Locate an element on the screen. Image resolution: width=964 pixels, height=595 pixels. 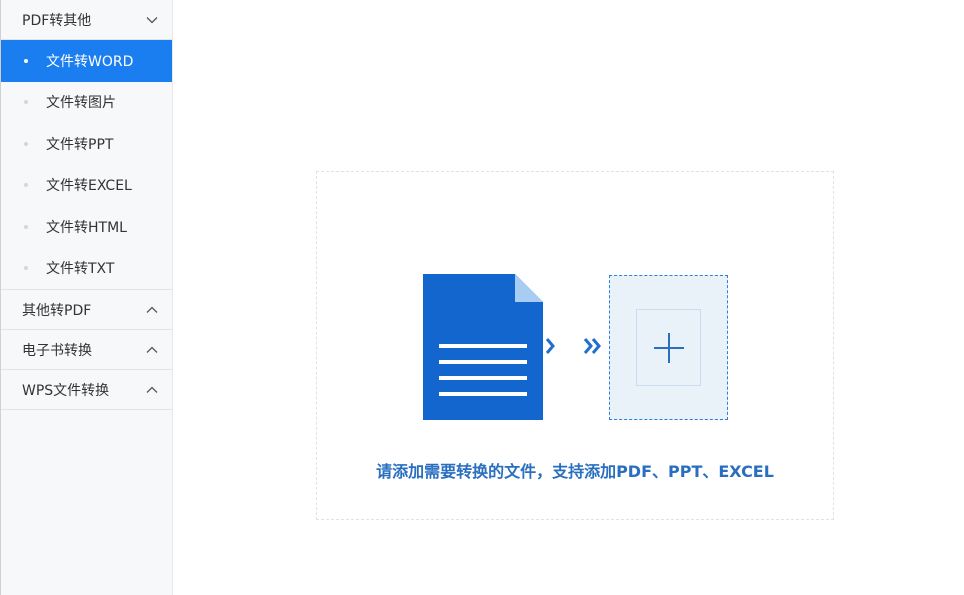
add-file-inner-box is located at coordinates (668, 347).